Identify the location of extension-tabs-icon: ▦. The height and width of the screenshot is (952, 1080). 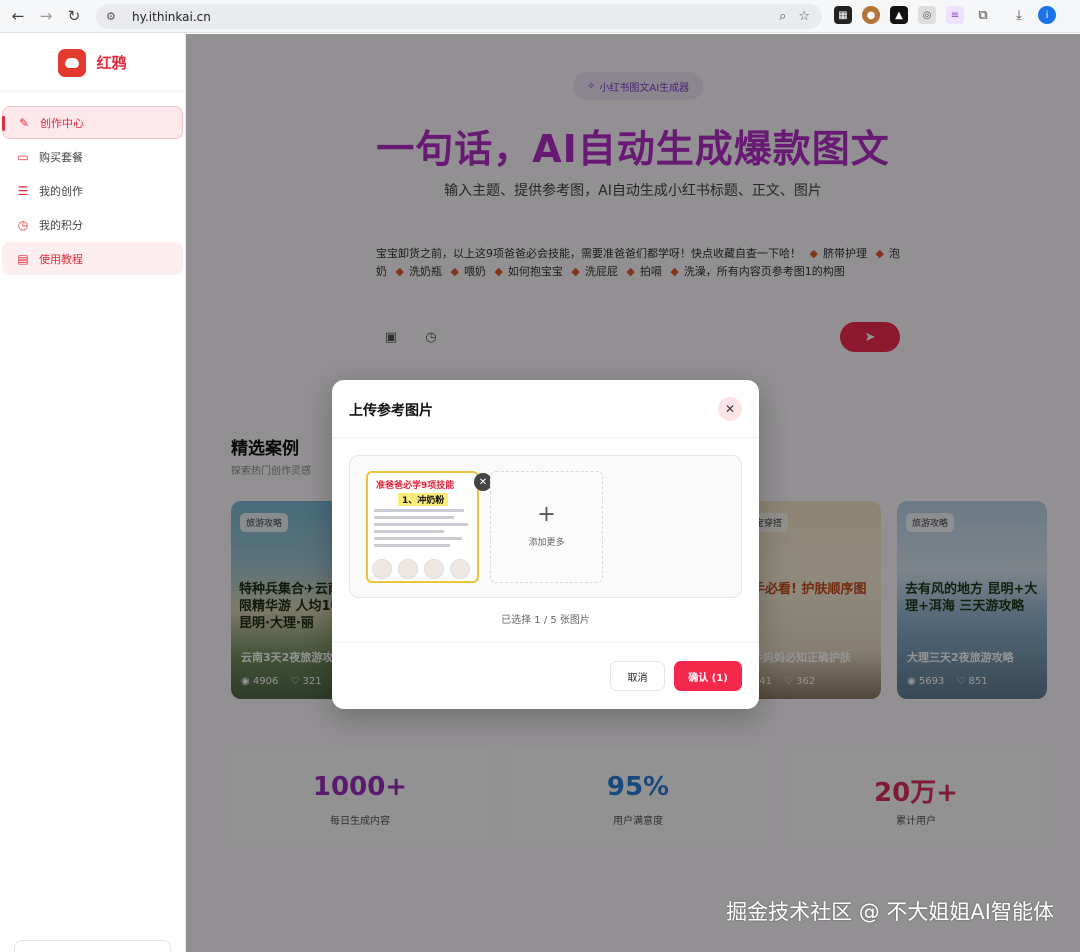
(843, 15).